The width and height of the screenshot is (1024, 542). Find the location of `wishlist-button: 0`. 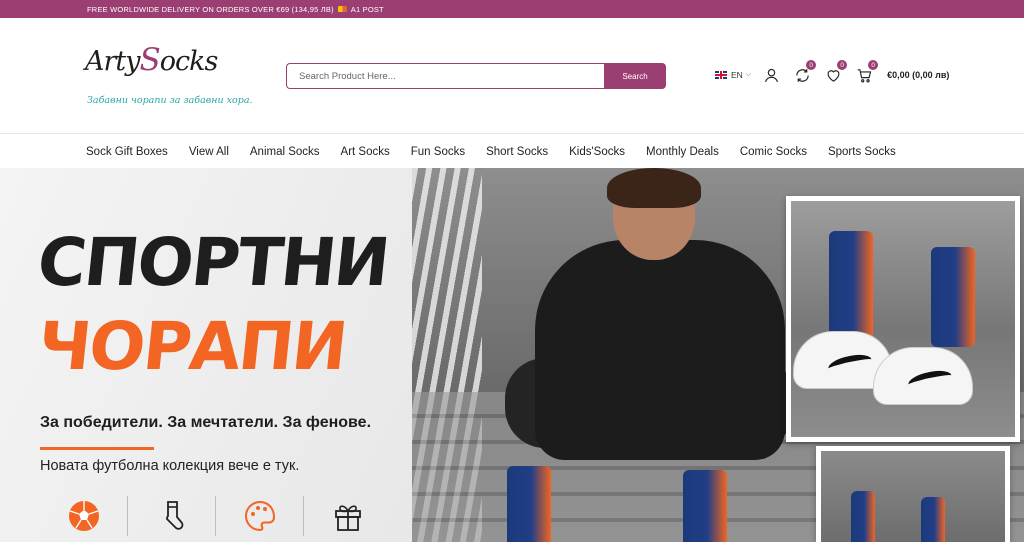

wishlist-button: 0 is located at coordinates (835, 72).